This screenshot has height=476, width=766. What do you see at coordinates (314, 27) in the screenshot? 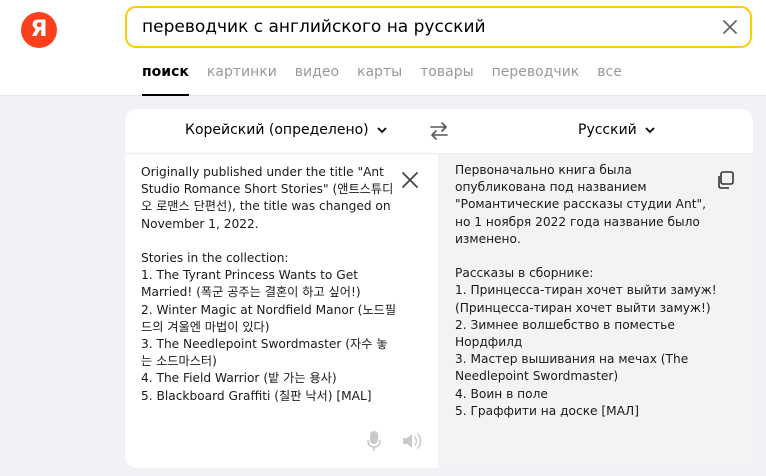
I see `search-input: переводчик с английского на русский` at bounding box center [314, 27].